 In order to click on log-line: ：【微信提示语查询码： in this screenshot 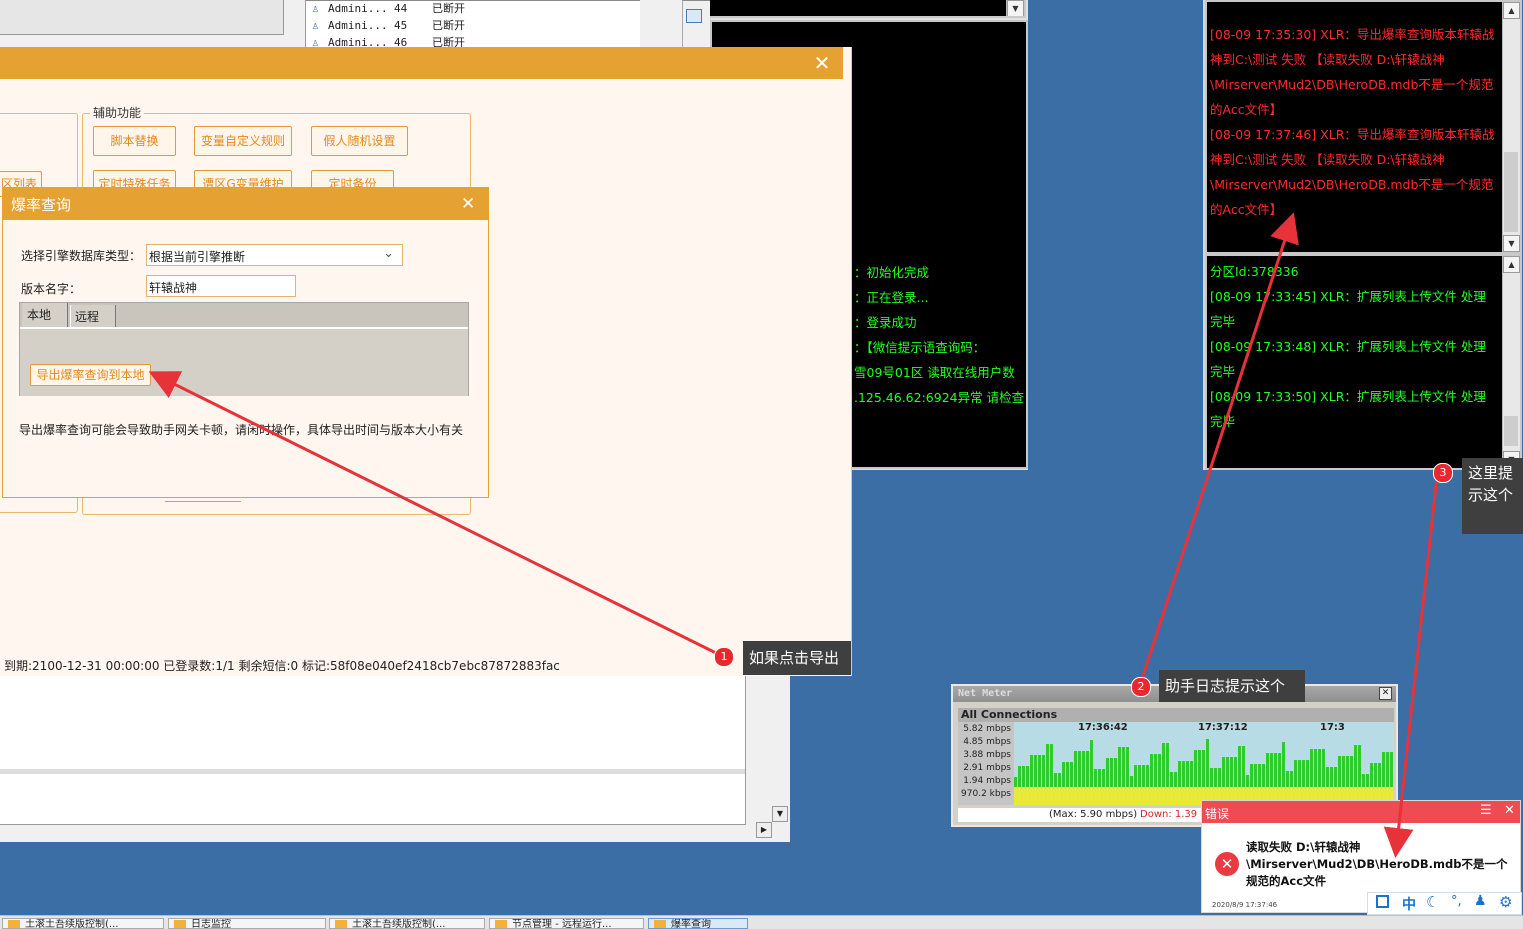, I will do `click(920, 347)`.